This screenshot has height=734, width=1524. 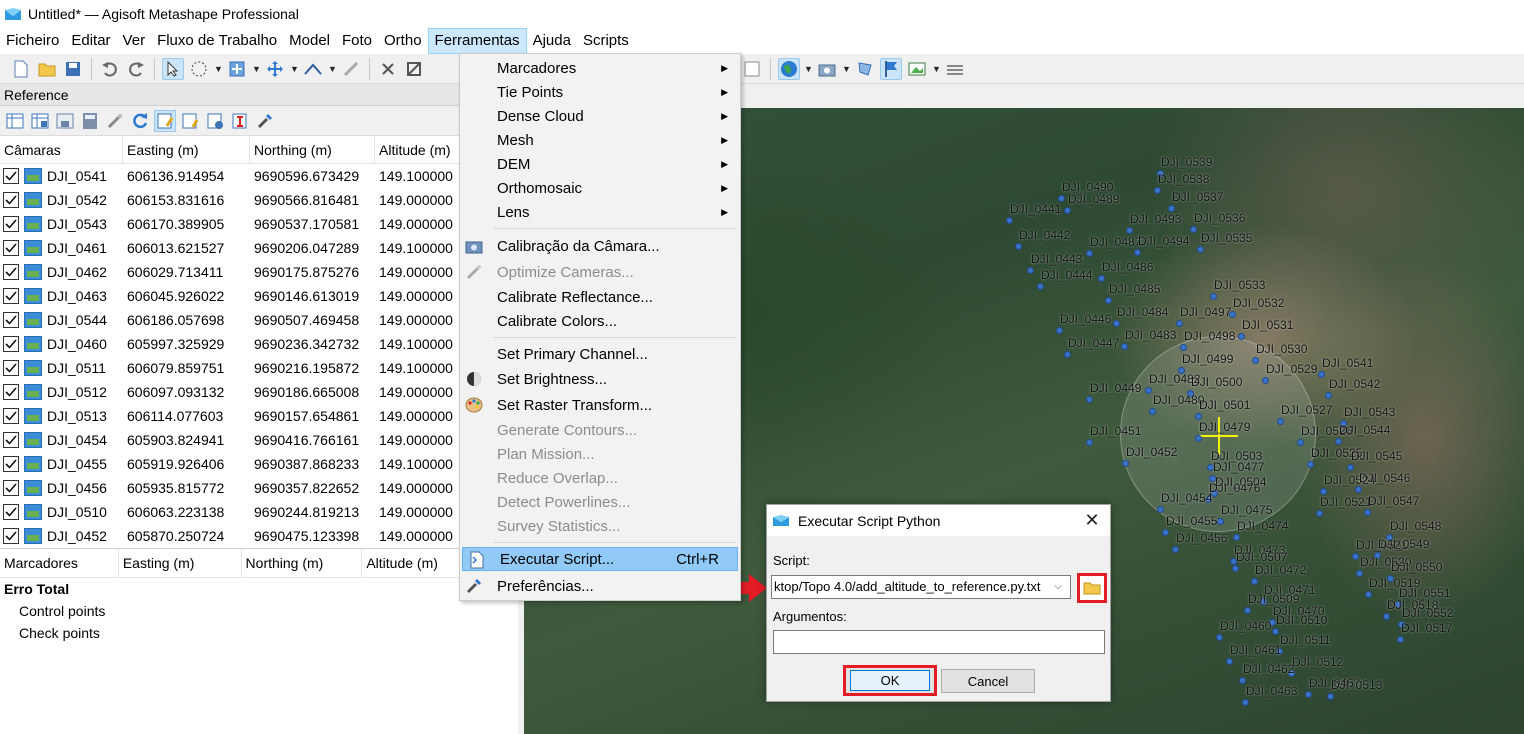 What do you see at coordinates (403, 41) in the screenshot?
I see `menu-ortho: Ortho` at bounding box center [403, 41].